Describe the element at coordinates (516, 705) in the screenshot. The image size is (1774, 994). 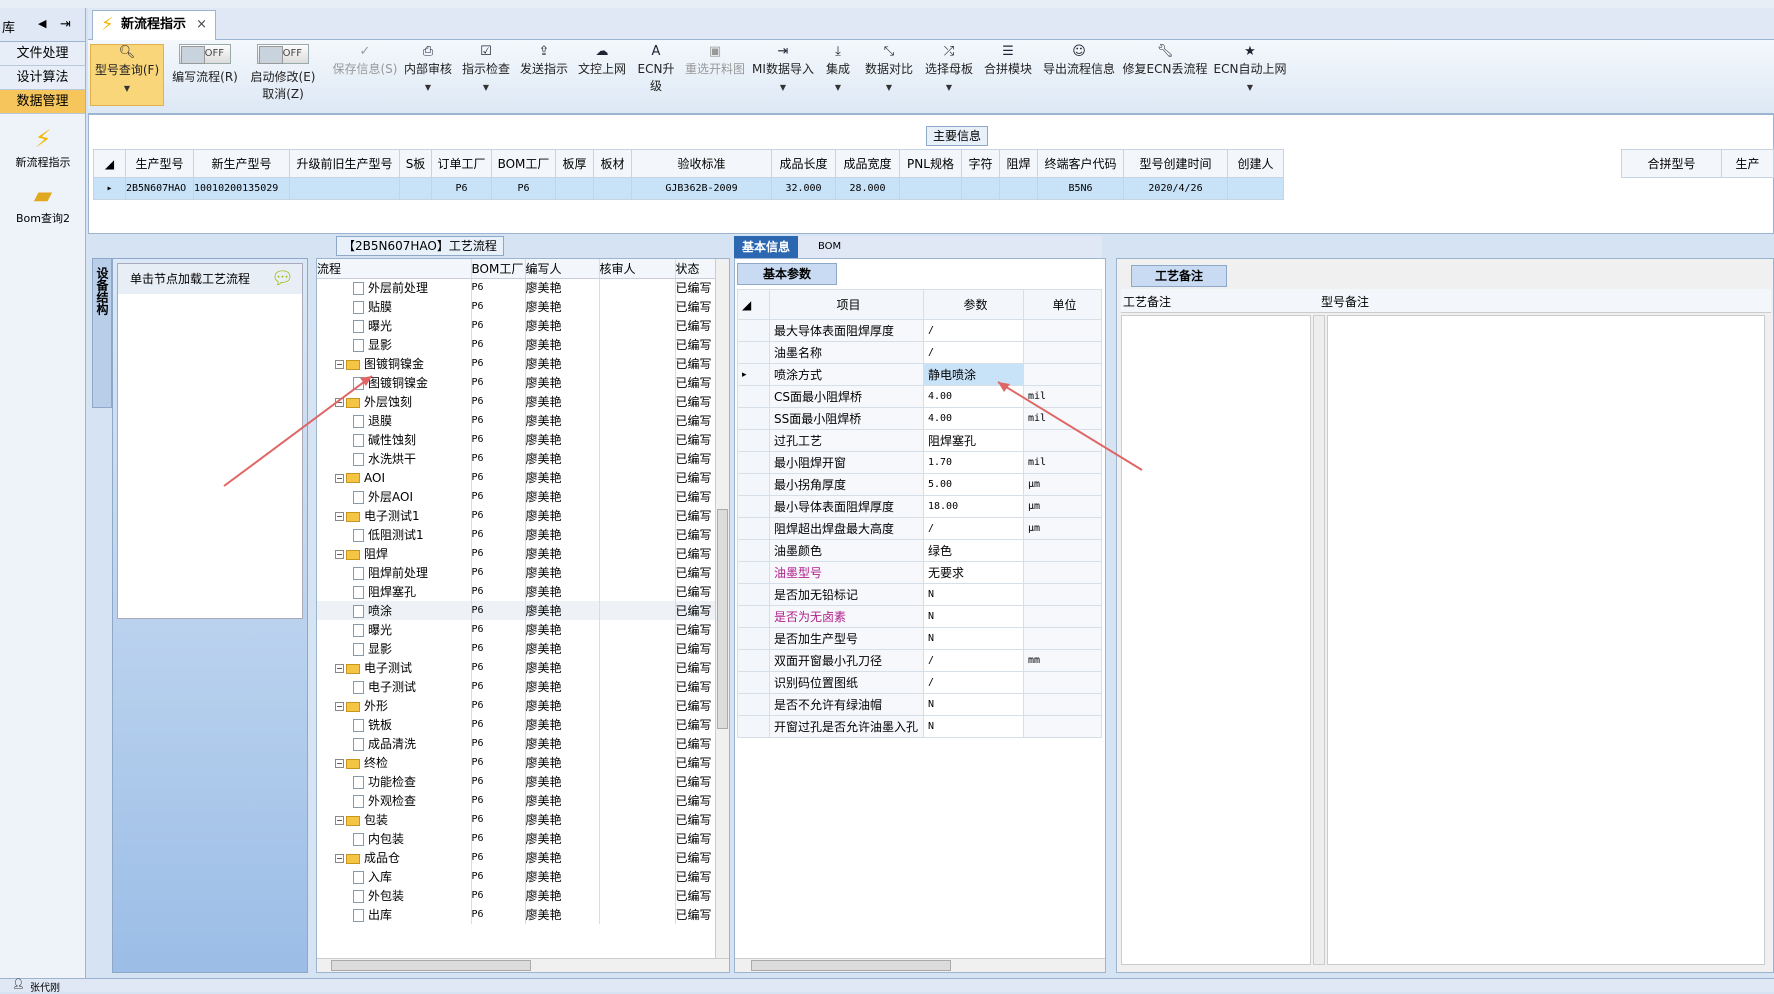
I see `tree-row: − 外形 P6 廖美艳 已编写` at that location.